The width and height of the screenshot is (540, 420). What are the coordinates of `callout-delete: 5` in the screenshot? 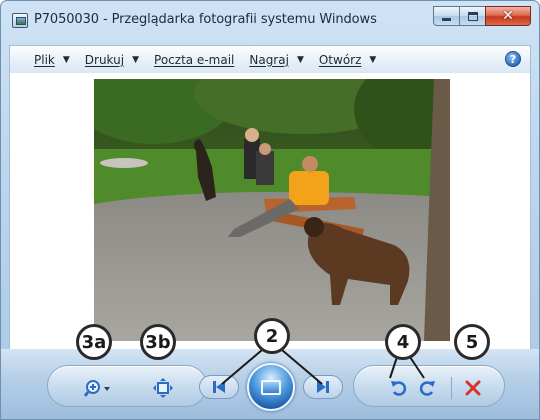 It's located at (472, 342).